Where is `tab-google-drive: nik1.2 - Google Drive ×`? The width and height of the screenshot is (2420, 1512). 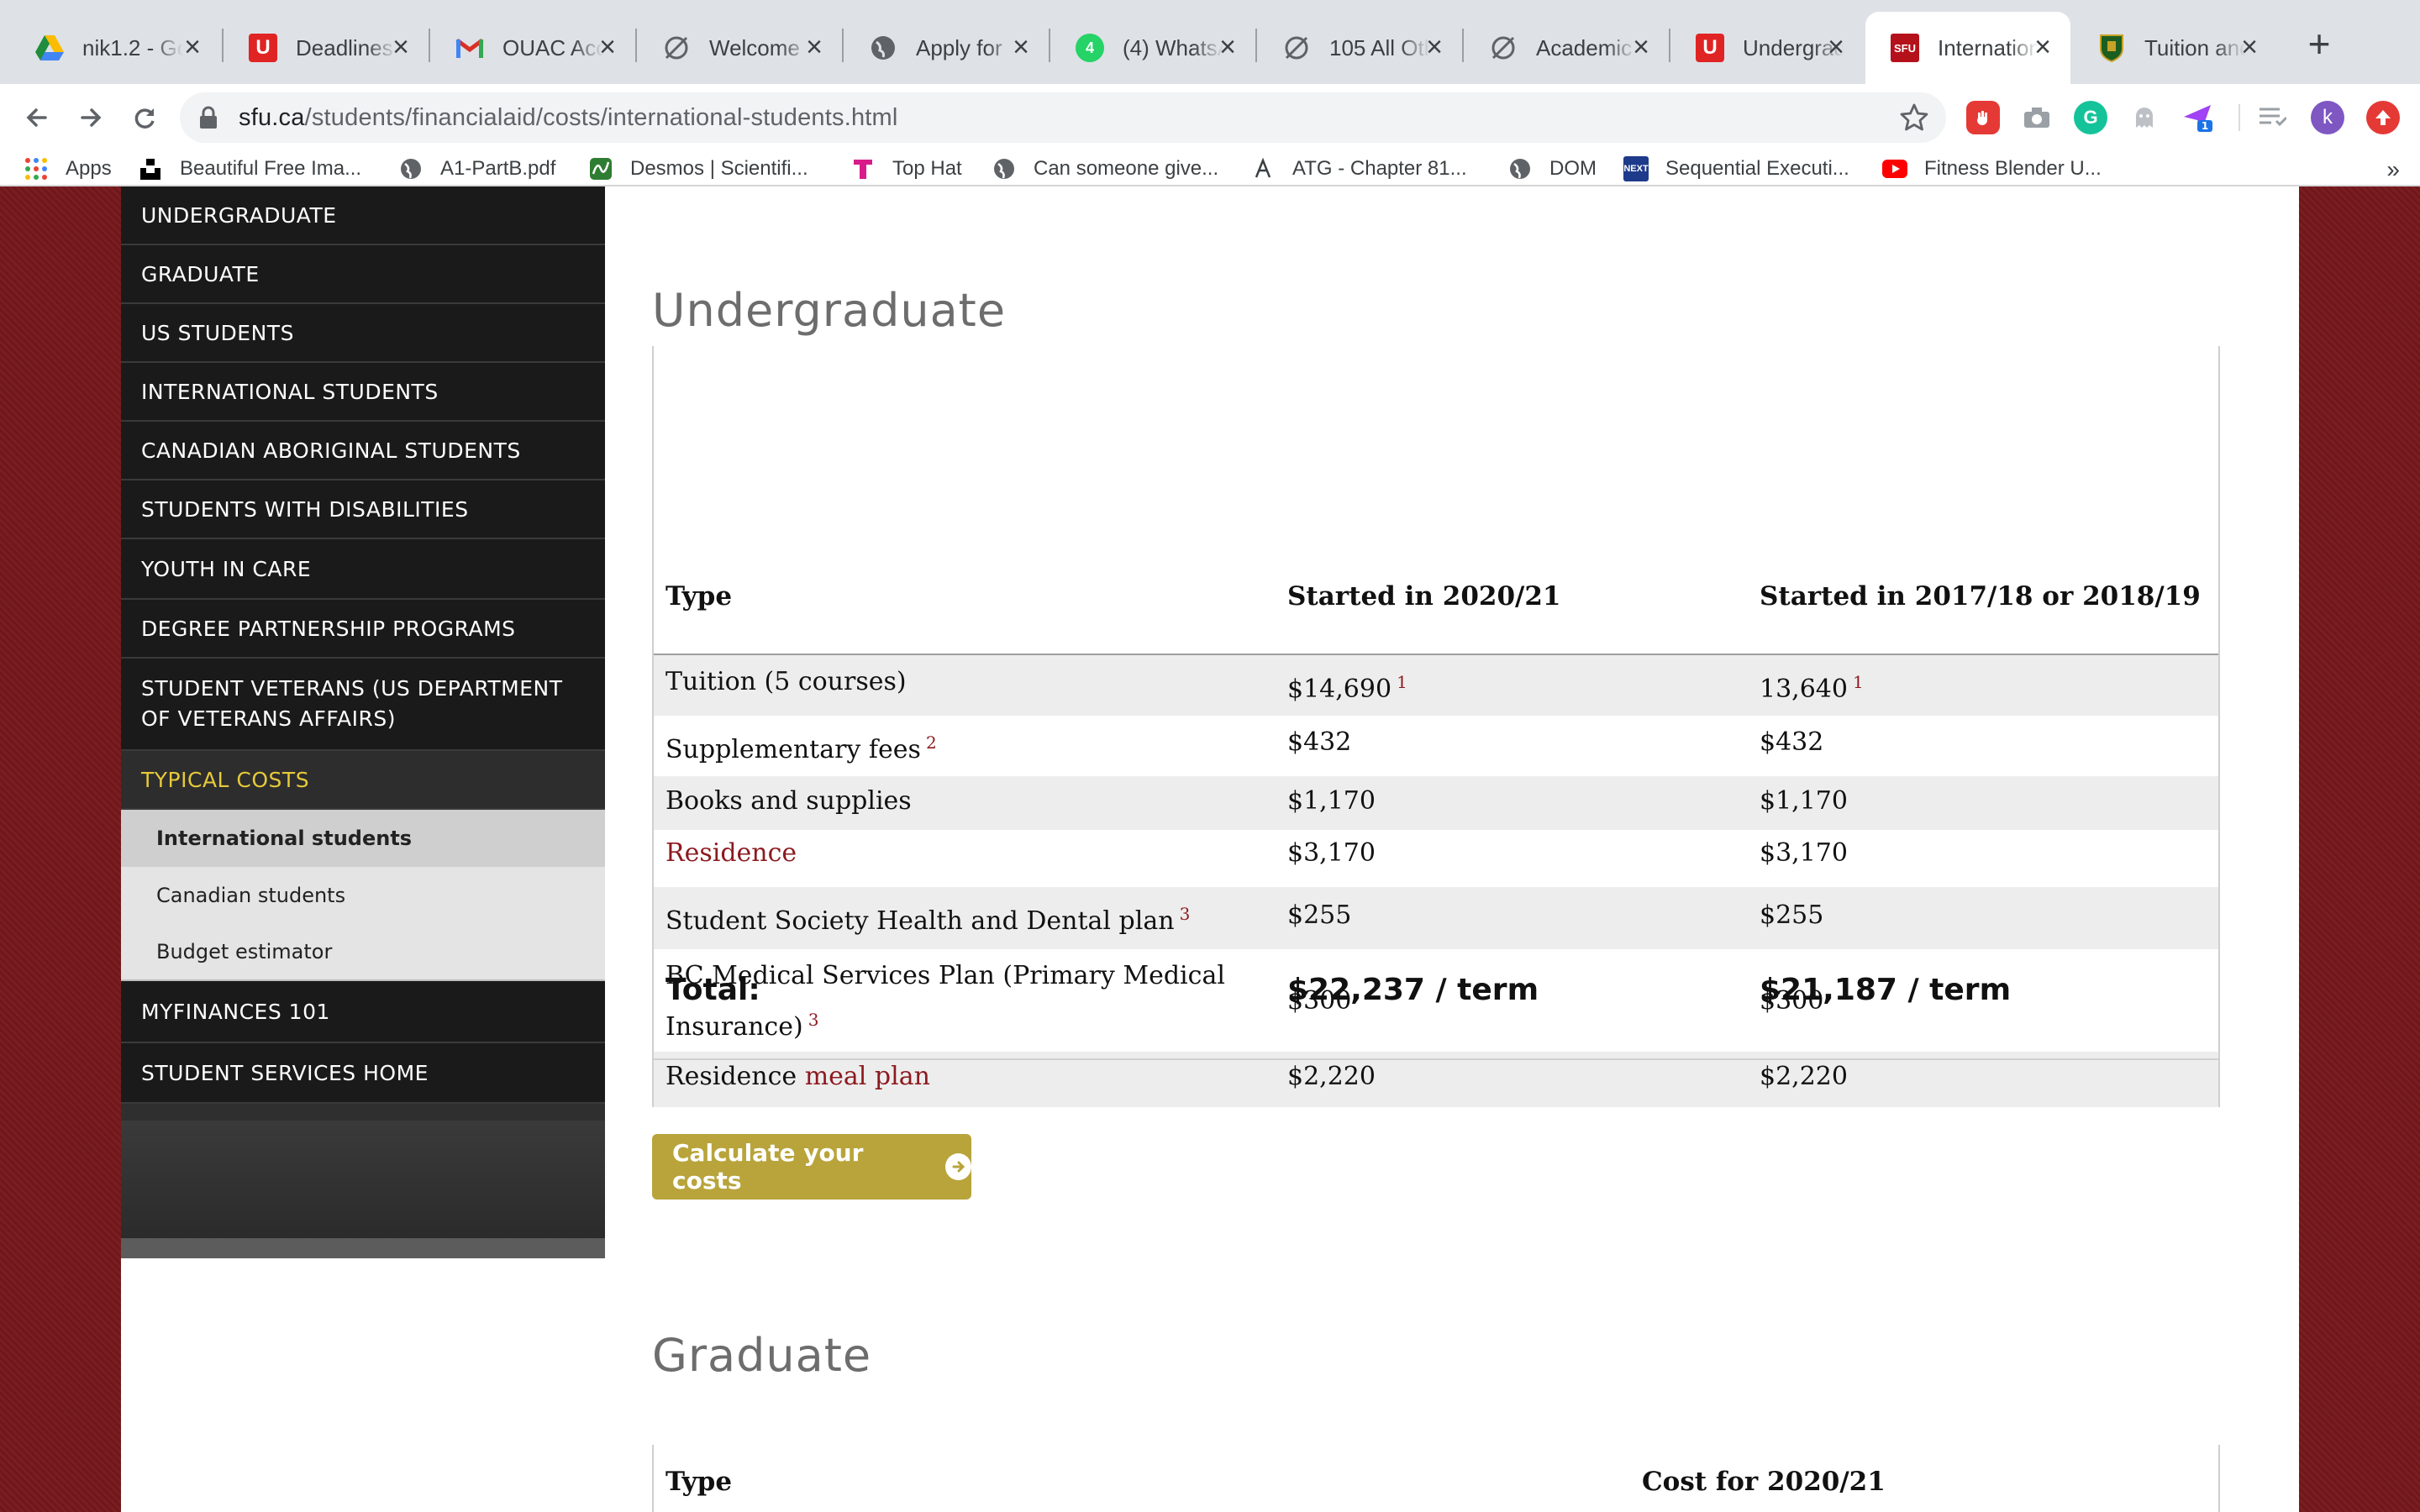
tab-google-drive: nik1.2 - Google Drive × is located at coordinates (115, 48).